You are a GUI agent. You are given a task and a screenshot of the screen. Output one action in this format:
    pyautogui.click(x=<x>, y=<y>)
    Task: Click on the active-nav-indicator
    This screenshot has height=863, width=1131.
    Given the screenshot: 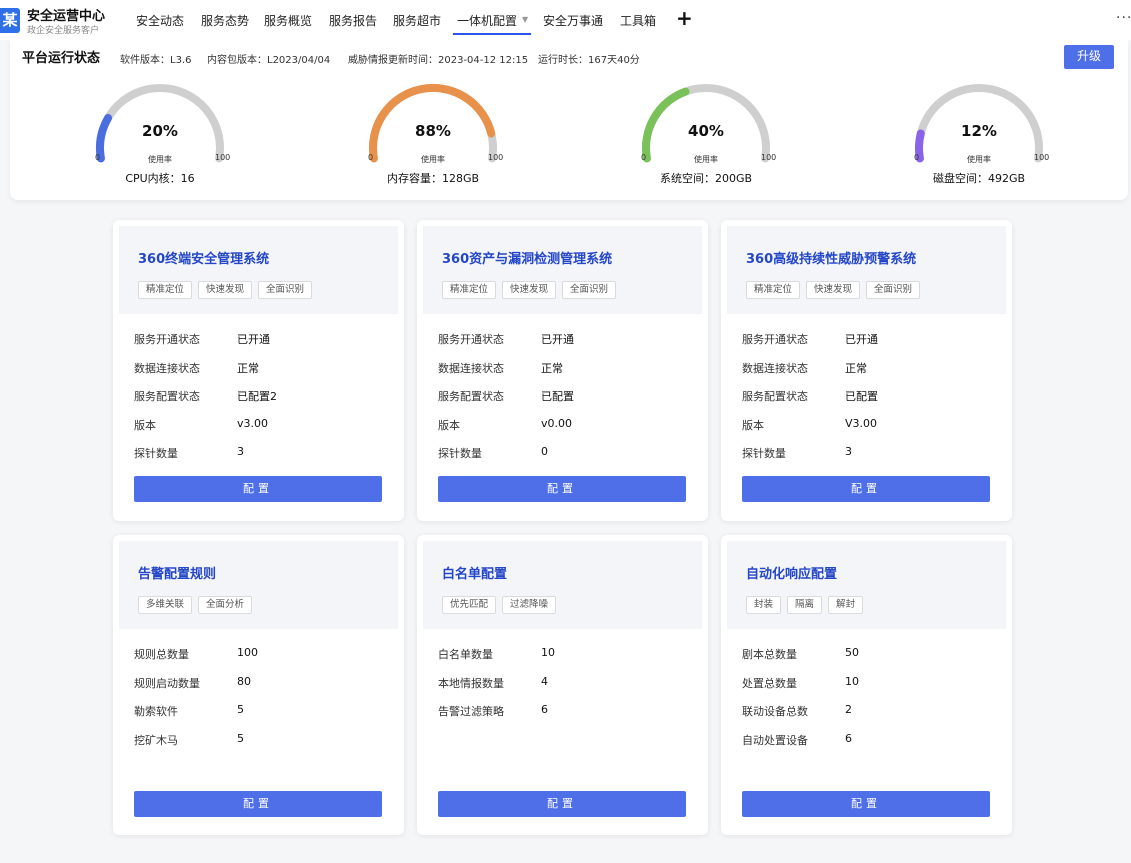 What is the action you would take?
    pyautogui.click(x=492, y=34)
    